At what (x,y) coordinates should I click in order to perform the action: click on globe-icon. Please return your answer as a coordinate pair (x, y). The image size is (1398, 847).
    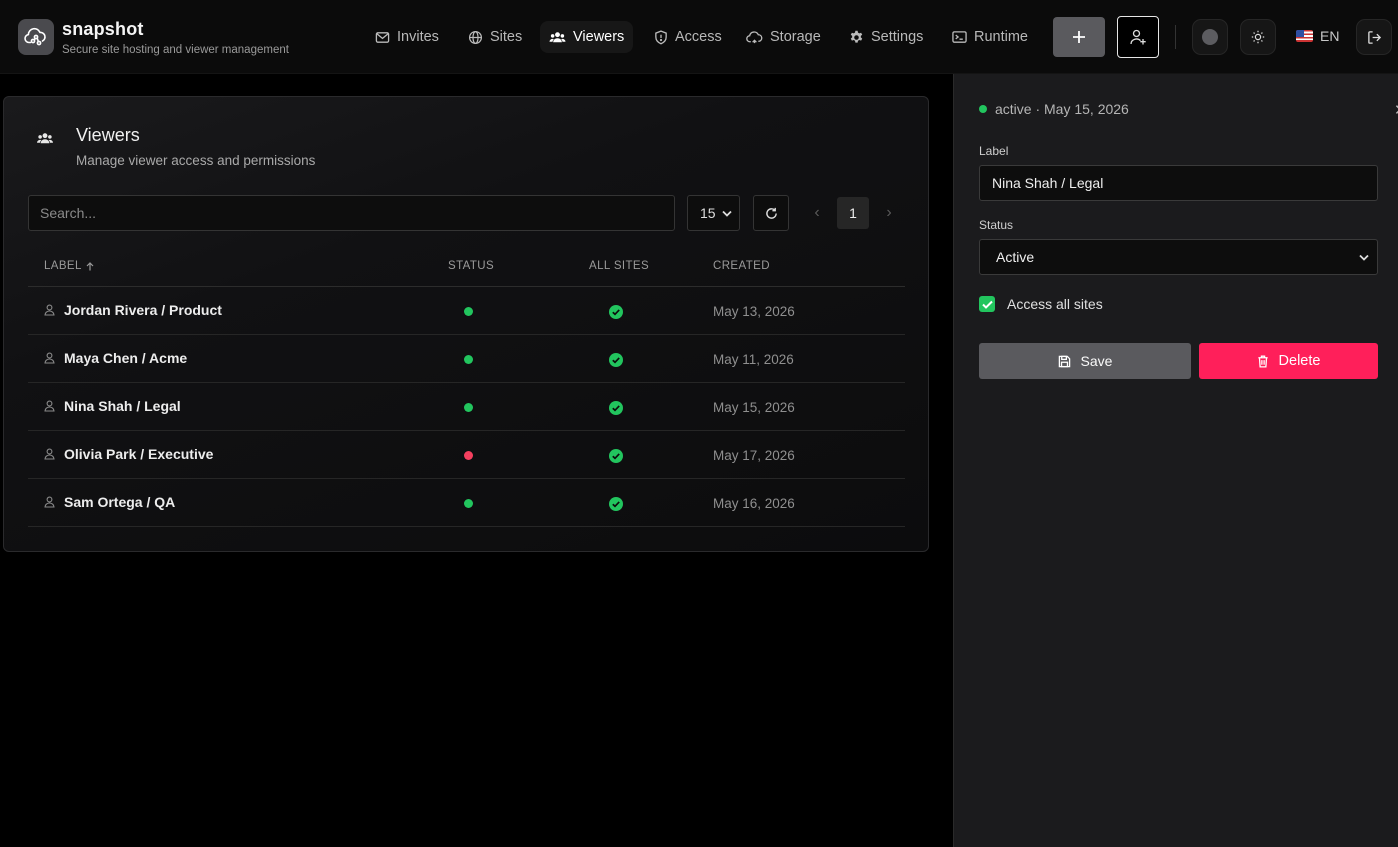
    Looking at the image, I should click on (475, 37).